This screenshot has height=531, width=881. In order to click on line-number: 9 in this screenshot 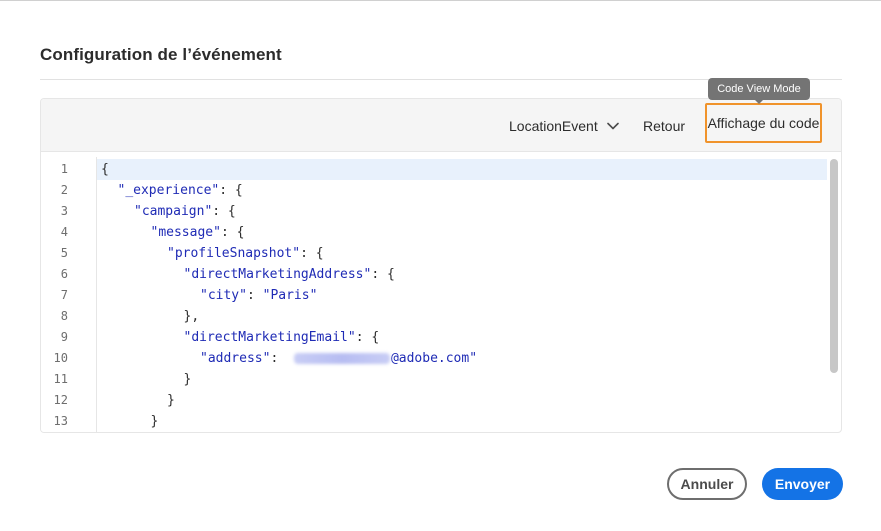, I will do `click(64, 337)`.